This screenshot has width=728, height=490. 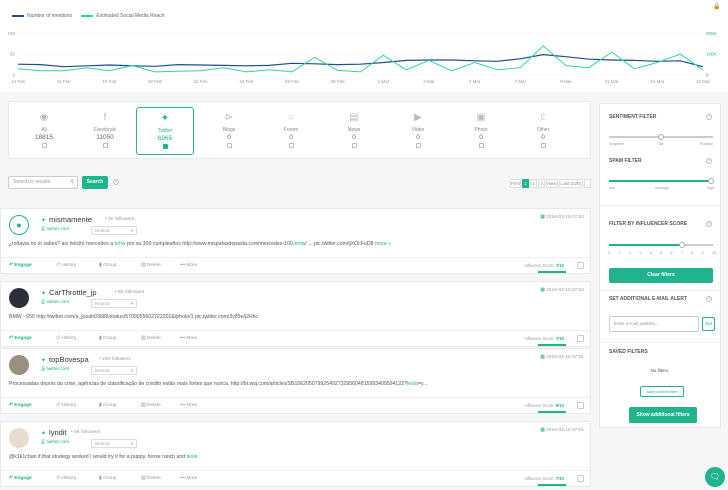 I want to click on show-additional-filters-button: Show additional filters, so click(x=663, y=415).